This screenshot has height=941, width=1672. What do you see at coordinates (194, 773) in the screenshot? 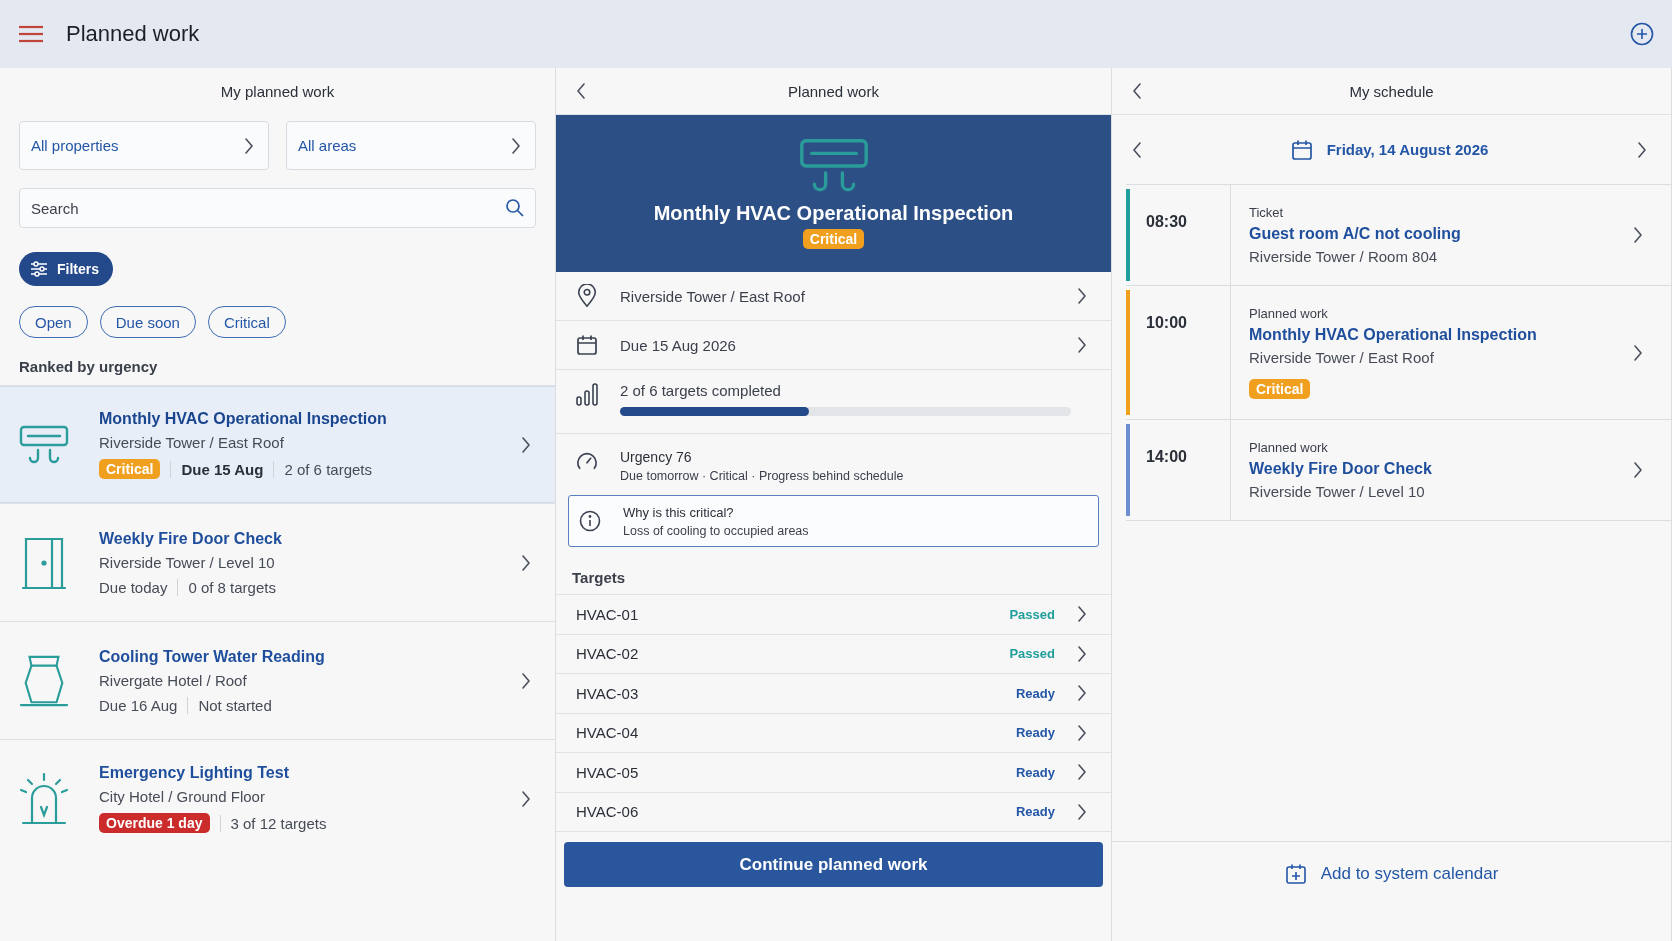
I see `item-title: Emergency Lighting Test` at bounding box center [194, 773].